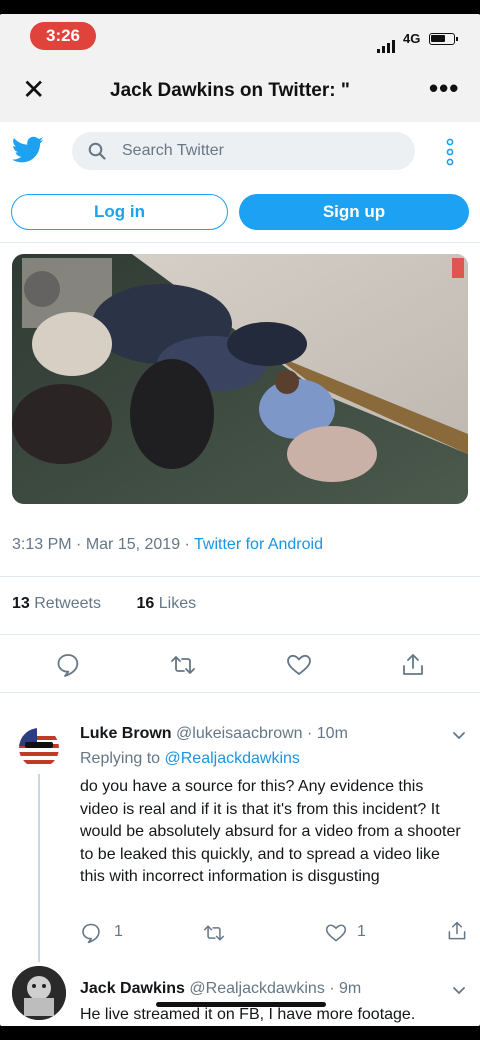  Describe the element at coordinates (386, 46) in the screenshot. I see `signal-icon` at that location.